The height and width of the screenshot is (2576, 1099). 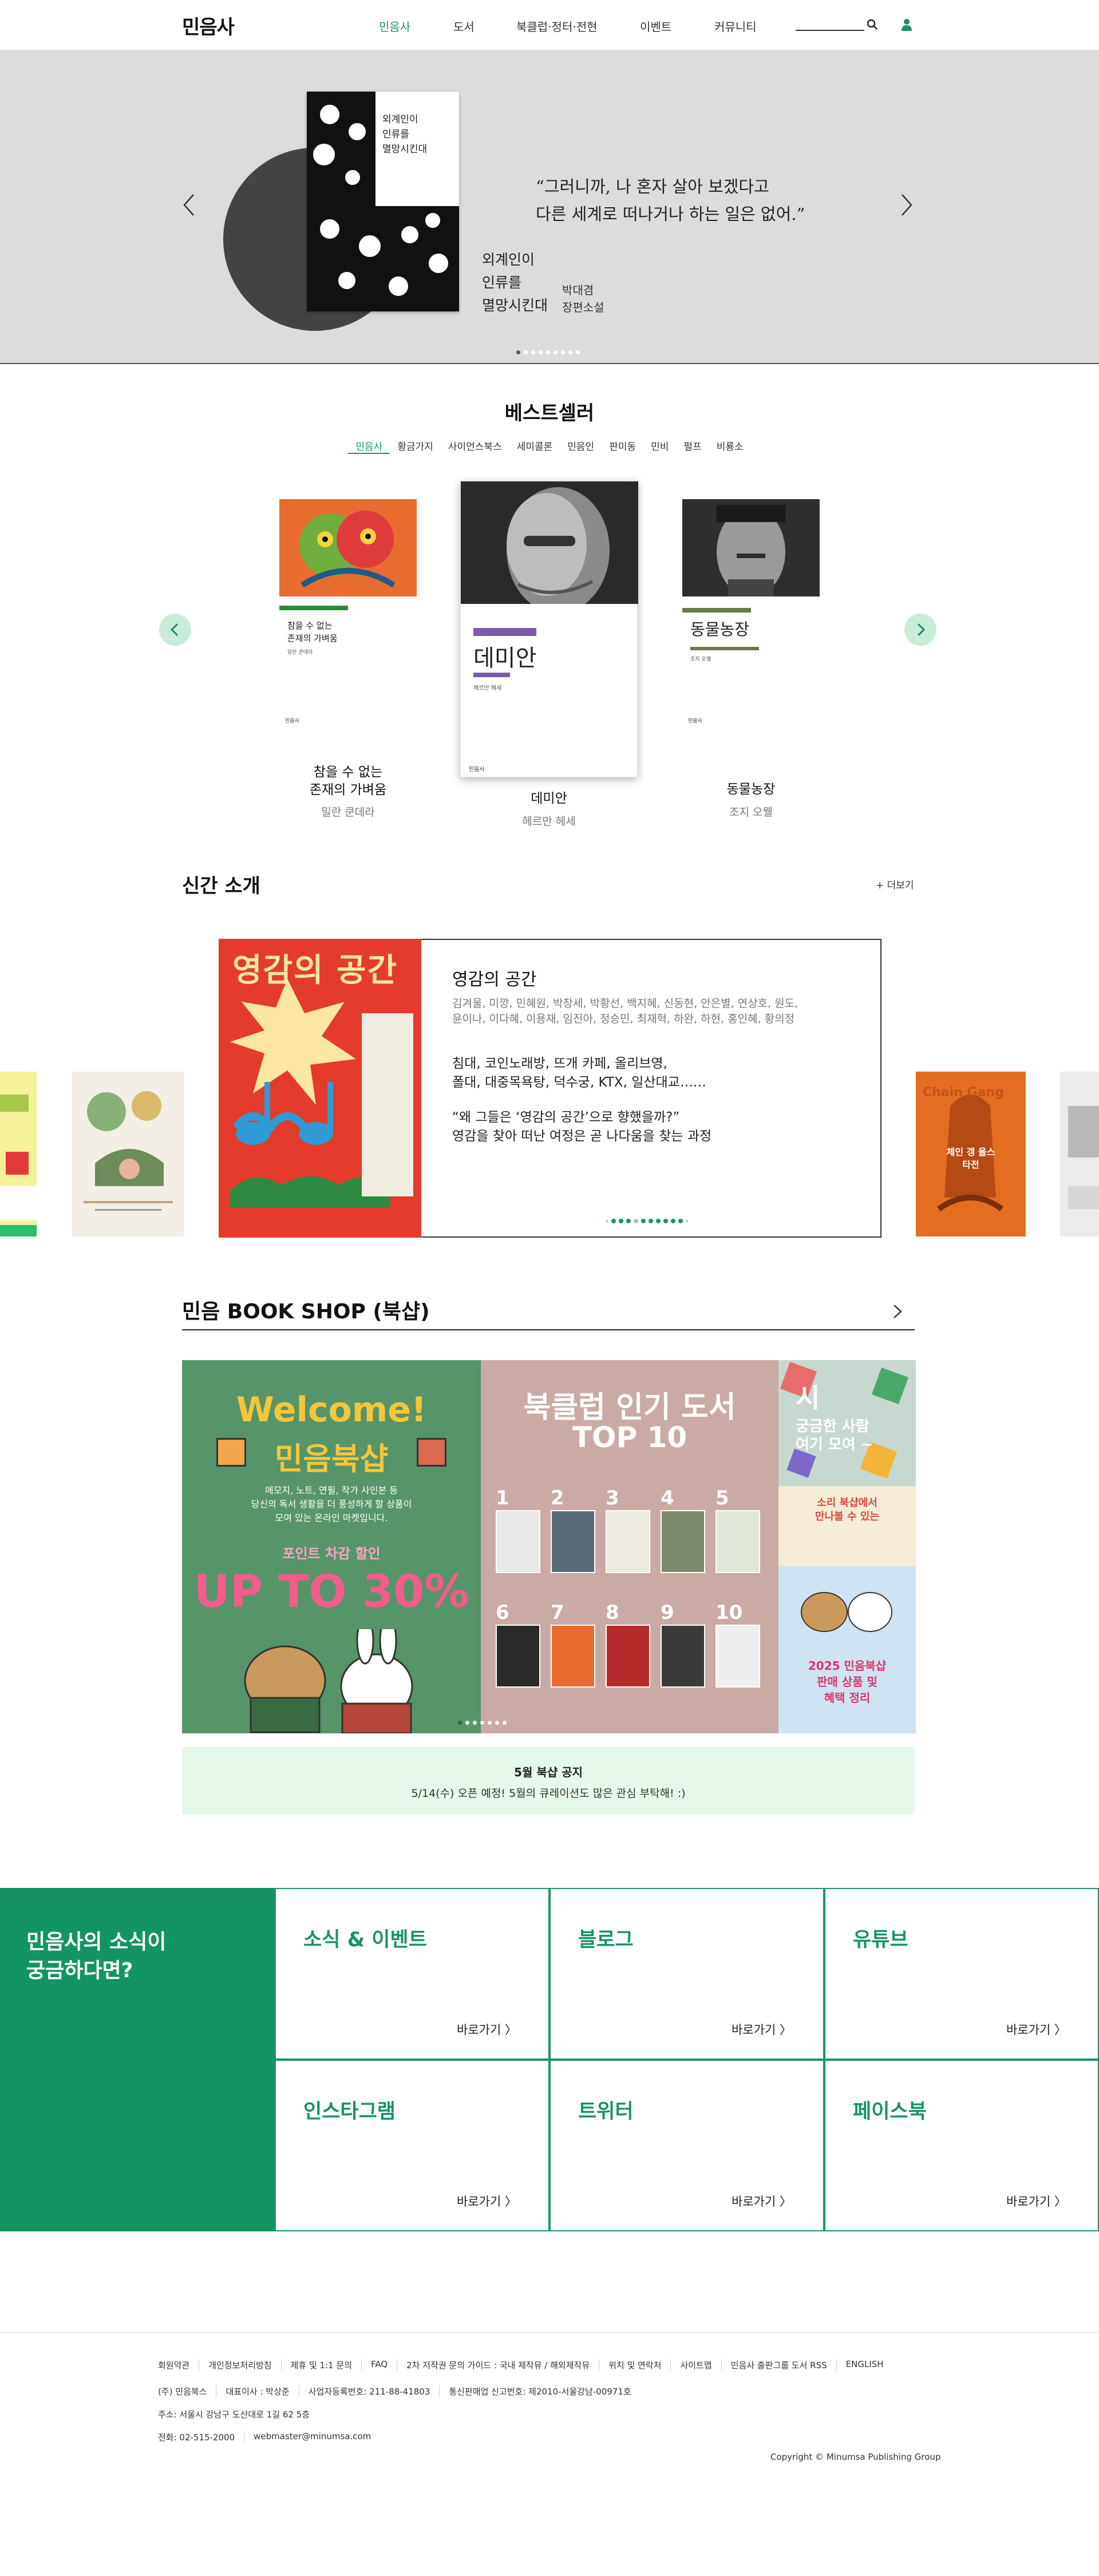 What do you see at coordinates (687, 2145) in the screenshot?
I see `sns-twitter: 트위터 바로가기 〉` at bounding box center [687, 2145].